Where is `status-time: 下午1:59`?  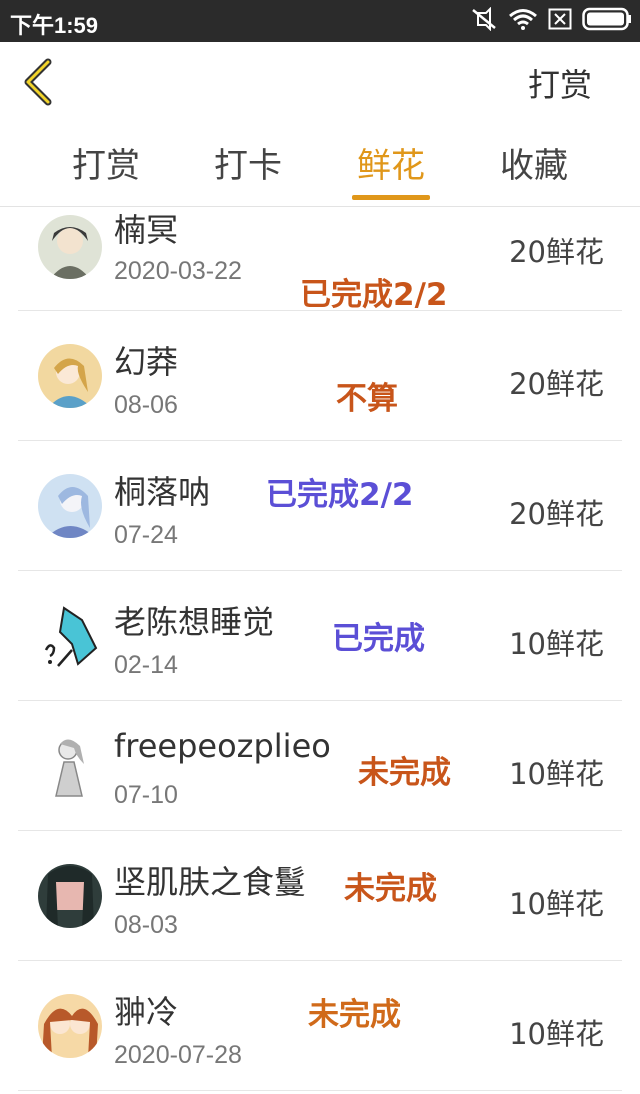 status-time: 下午1:59 is located at coordinates (54, 25).